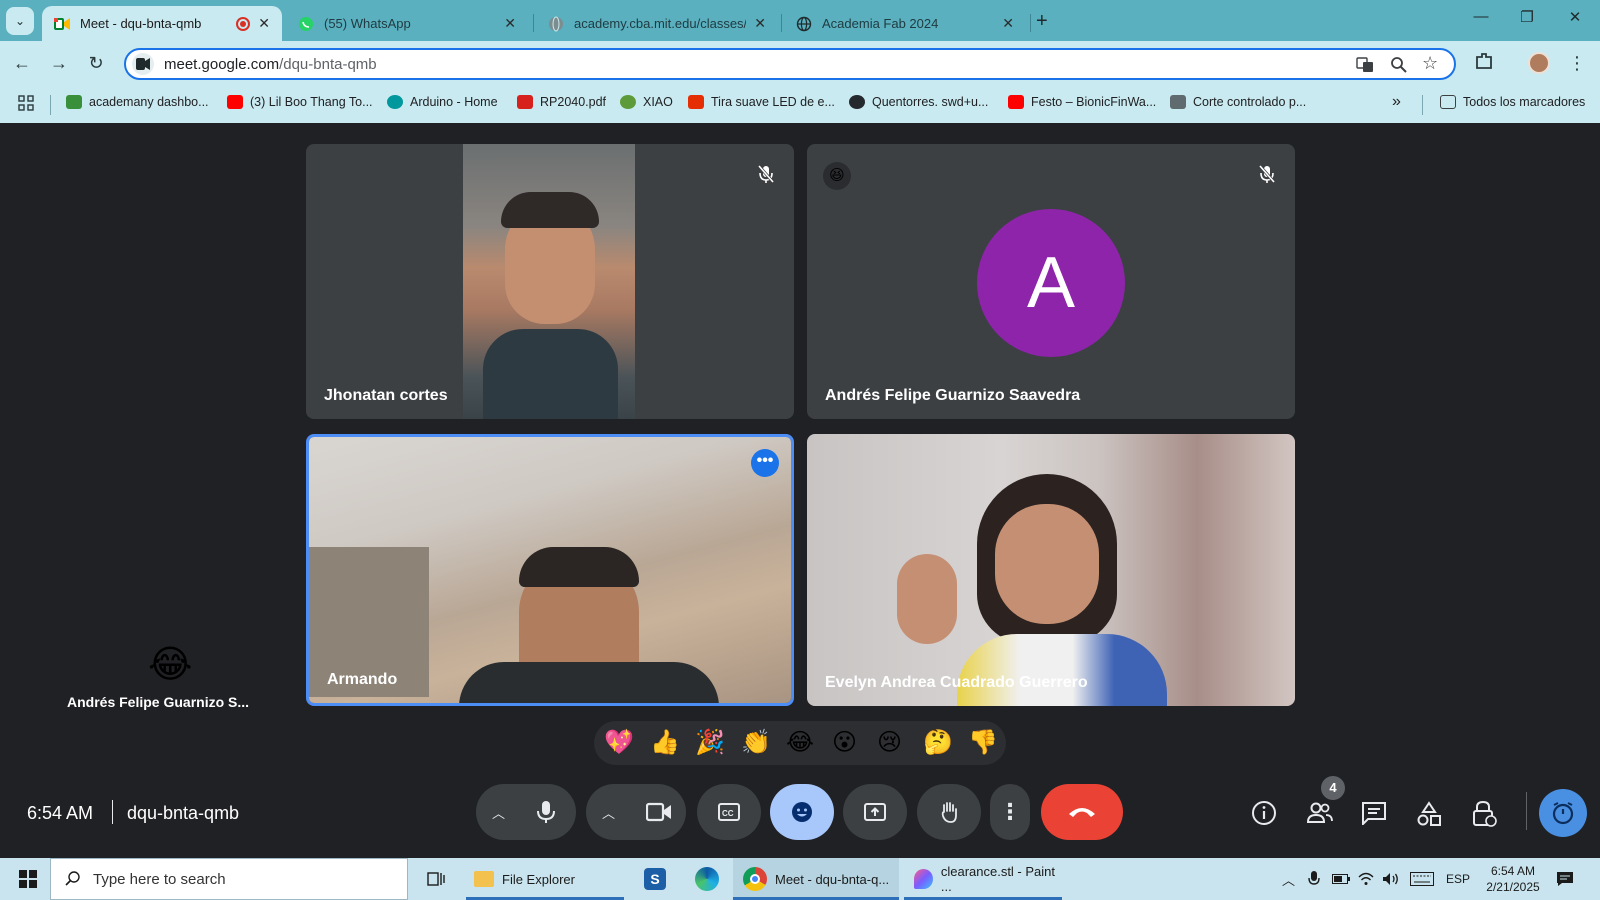 Image resolution: width=1600 pixels, height=900 pixels. I want to click on chevron-up-icon: ︿, so click(609, 813).